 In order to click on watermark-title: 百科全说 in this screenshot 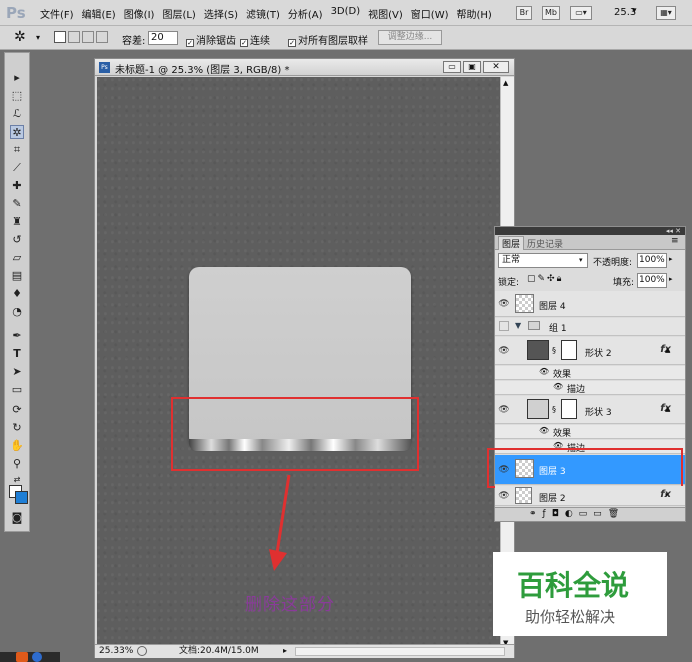, I will do `click(573, 585)`.